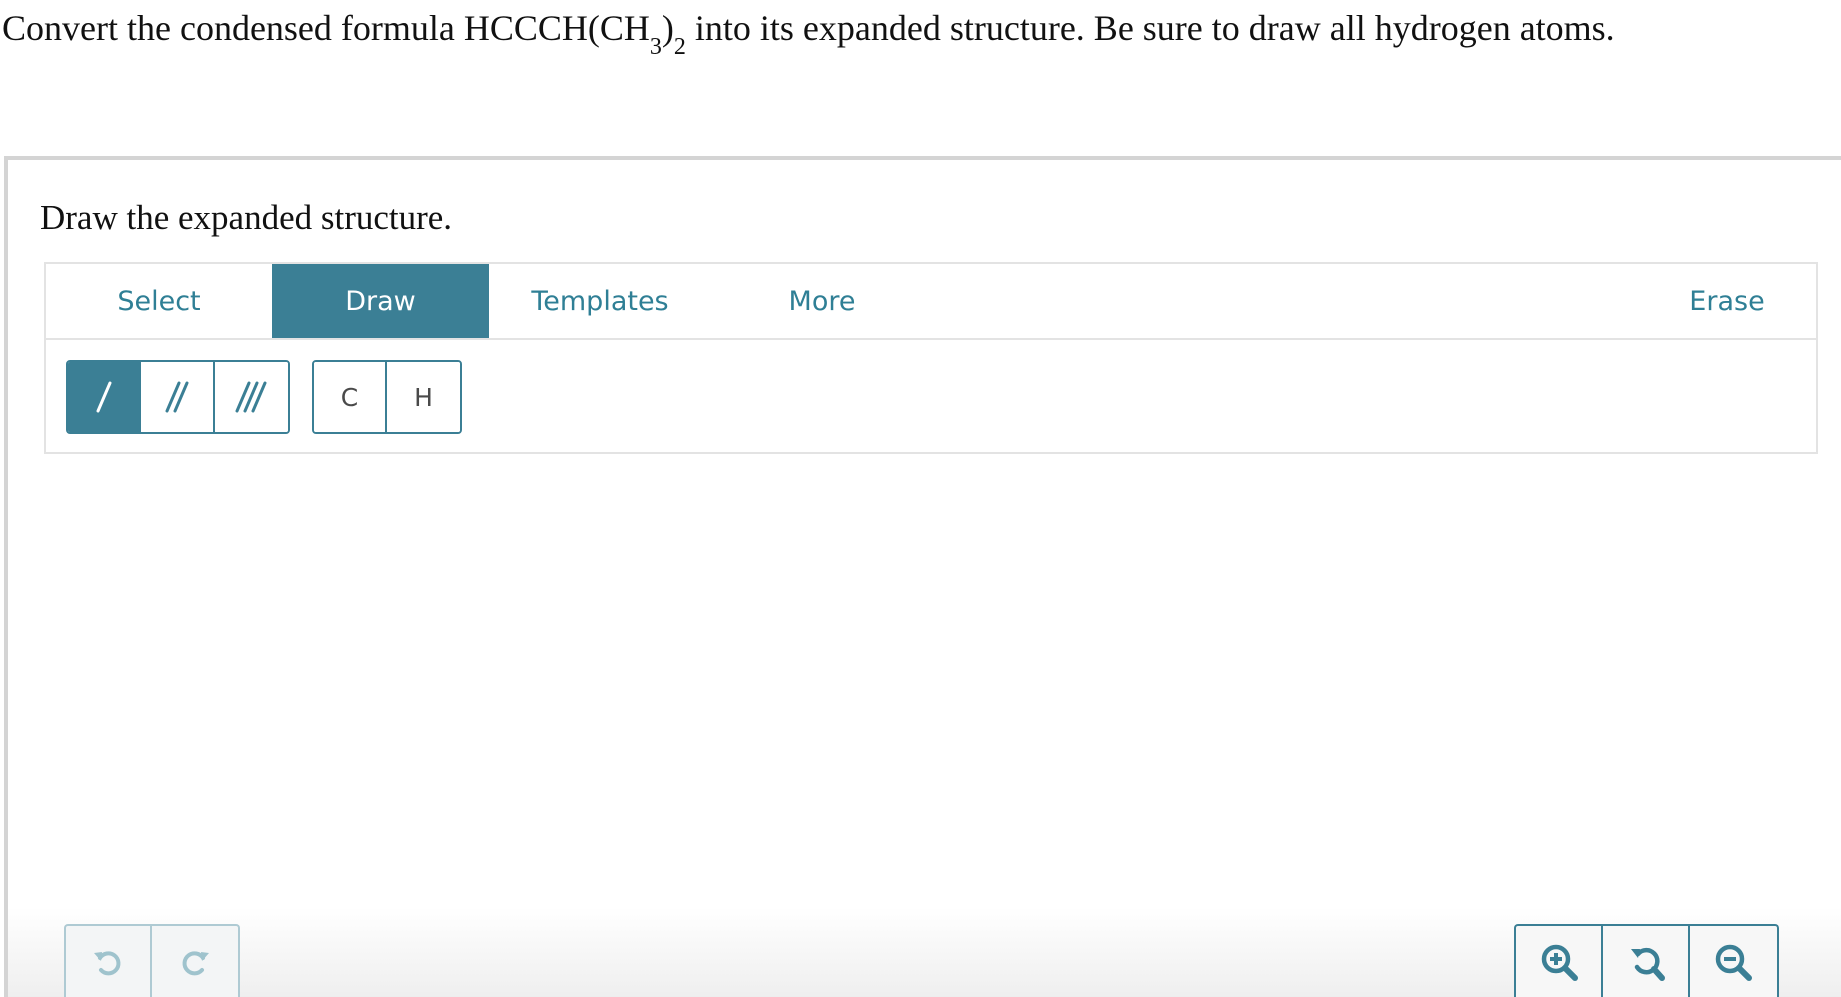 Image resolution: width=1841 pixels, height=997 pixels. I want to click on zoom-reset-icon, so click(1647, 964).